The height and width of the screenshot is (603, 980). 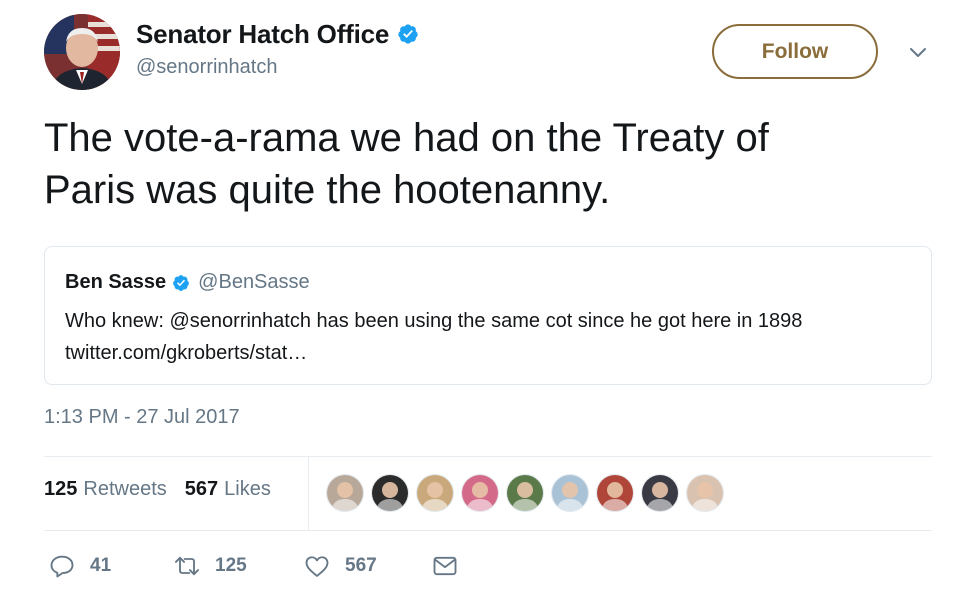 What do you see at coordinates (247, 489) in the screenshot?
I see `likes-label: Likes` at bounding box center [247, 489].